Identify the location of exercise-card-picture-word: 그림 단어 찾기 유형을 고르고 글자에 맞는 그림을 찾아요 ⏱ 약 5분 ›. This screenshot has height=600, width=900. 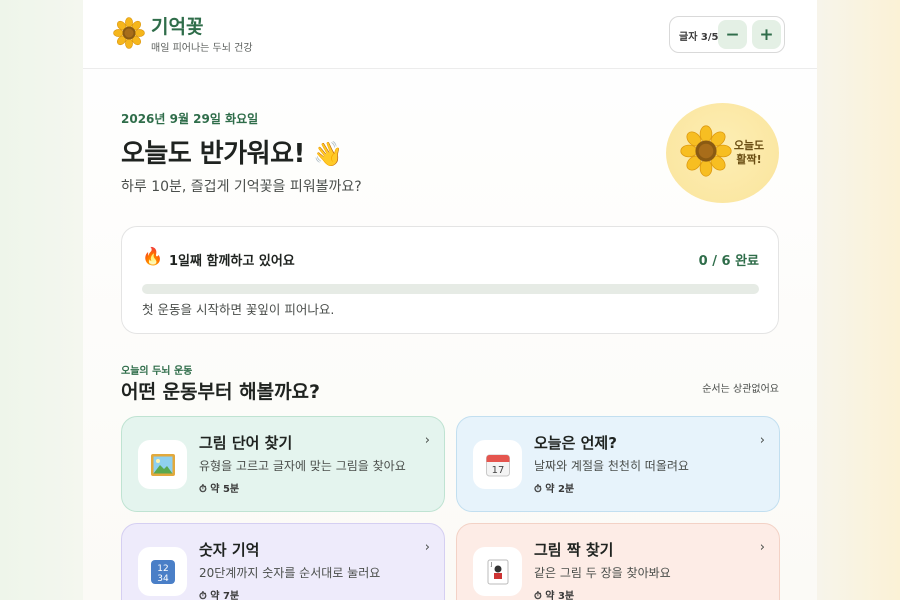
(283, 464).